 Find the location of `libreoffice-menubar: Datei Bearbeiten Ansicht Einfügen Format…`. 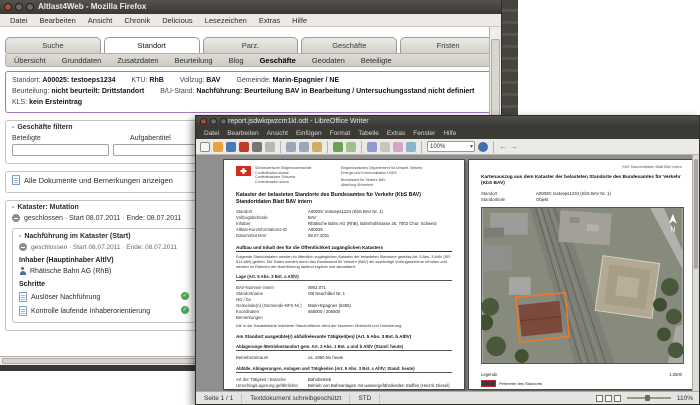

libreoffice-menubar: Datei Bearbeiten Ansicht Einfügen Format… is located at coordinates (447, 133).